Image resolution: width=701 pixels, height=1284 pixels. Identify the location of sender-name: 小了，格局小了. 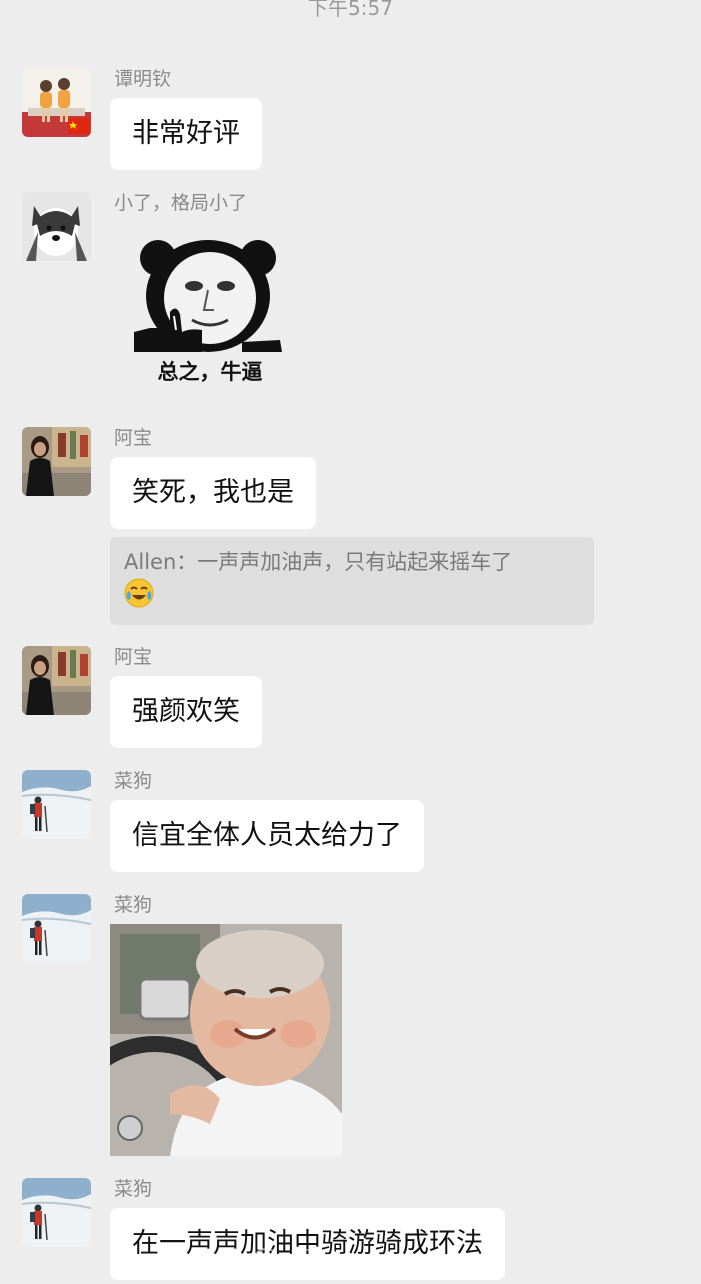
(181, 203).